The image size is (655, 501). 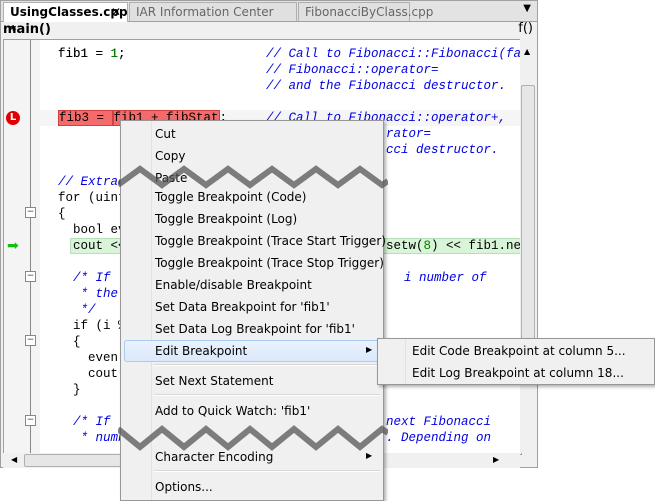 What do you see at coordinates (255, 329) in the screenshot?
I see `menu-item-set-data-log-bp: Set Data Log Breakpoint for 'fib1'` at bounding box center [255, 329].